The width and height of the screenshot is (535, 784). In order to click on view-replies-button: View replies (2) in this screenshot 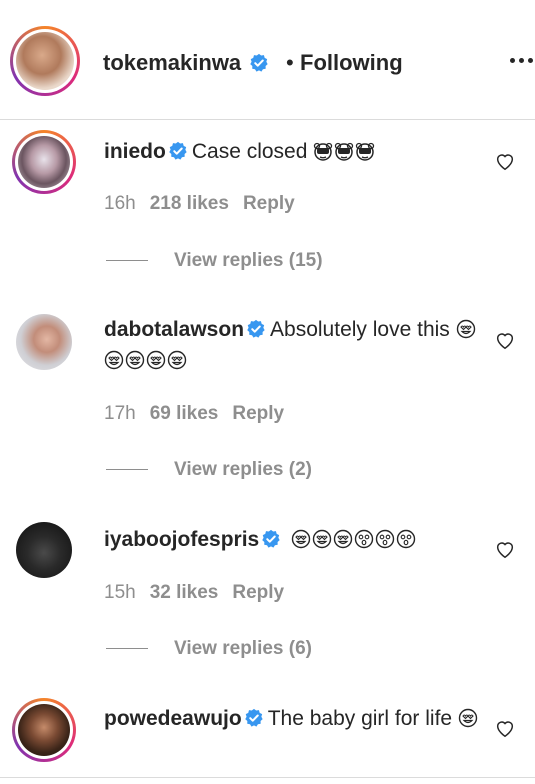, I will do `click(209, 470)`.